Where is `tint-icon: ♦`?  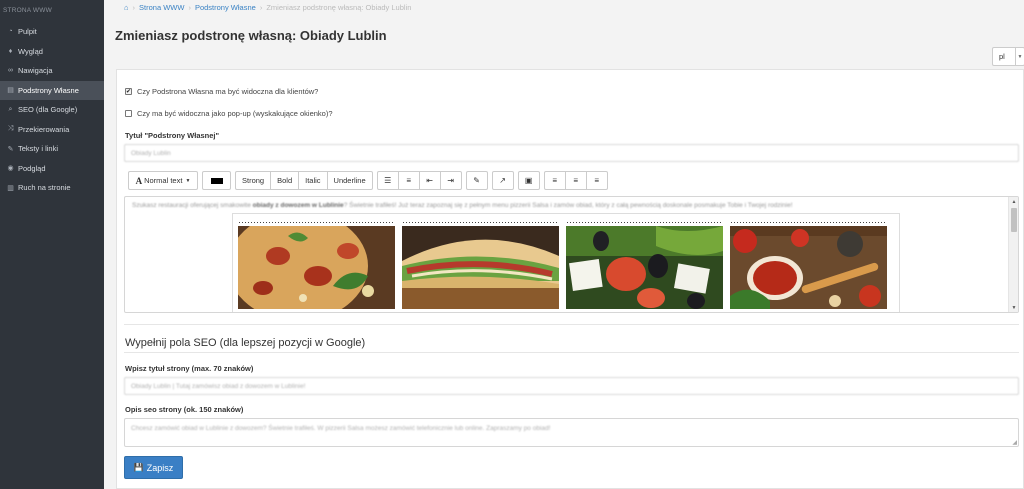 tint-icon: ♦ is located at coordinates (10, 51).